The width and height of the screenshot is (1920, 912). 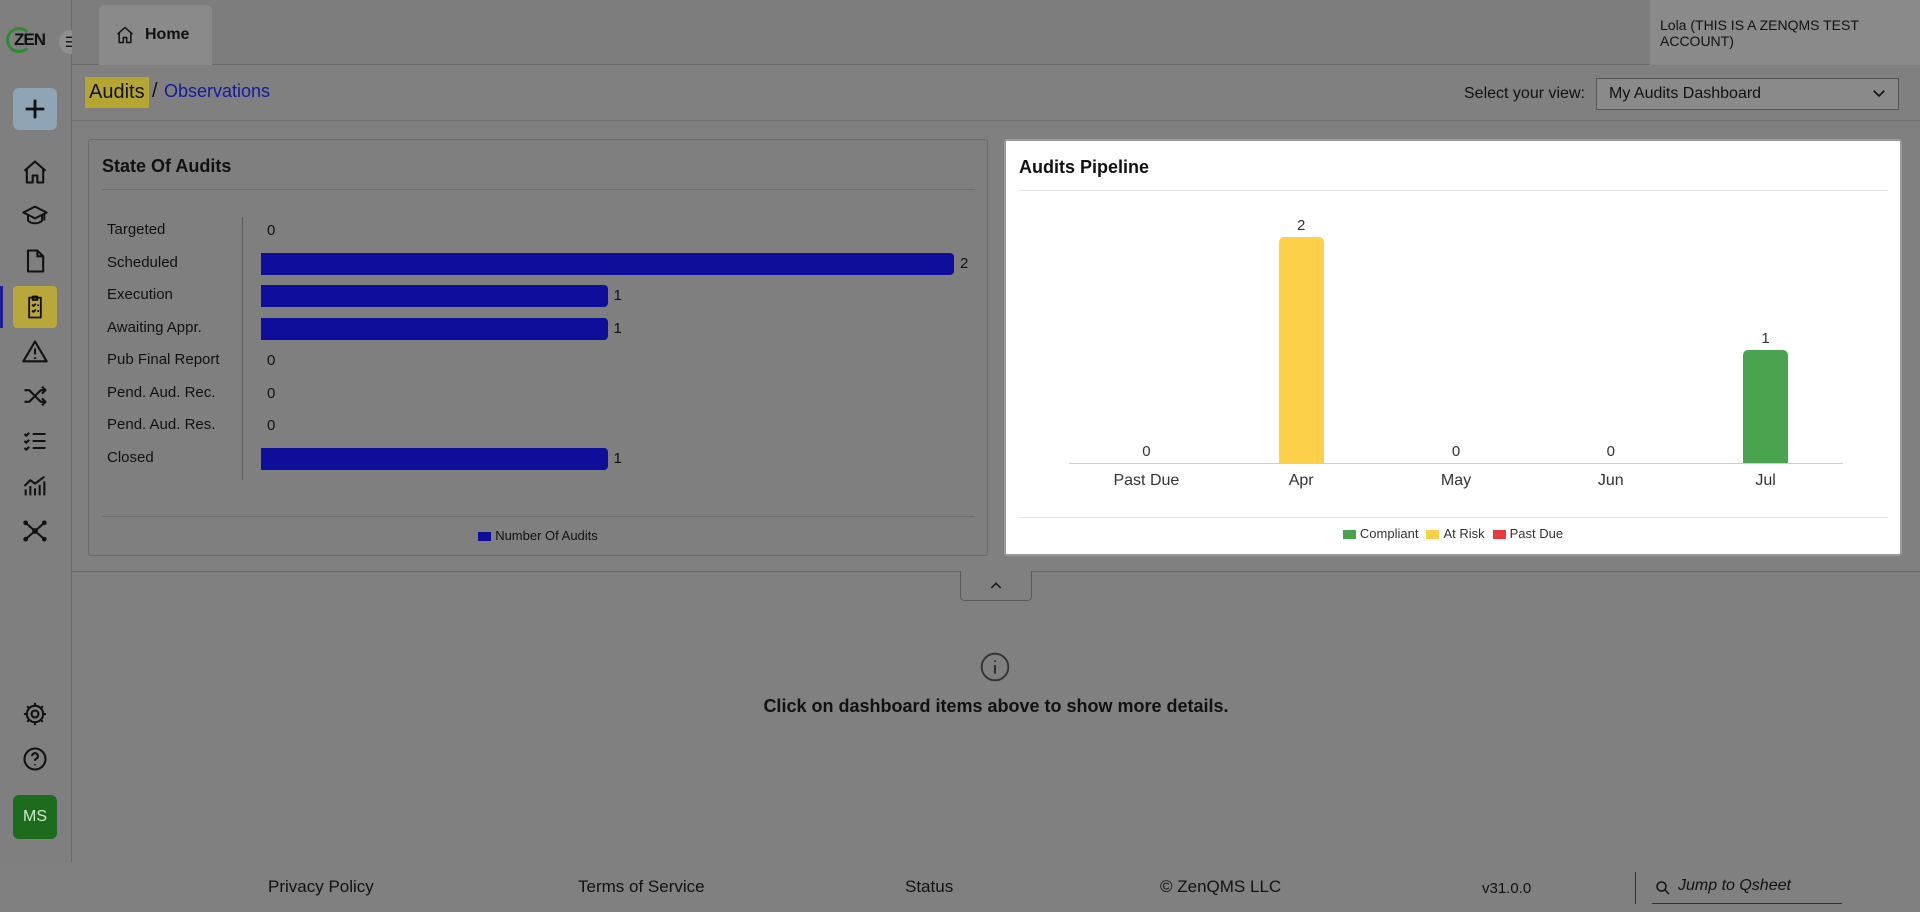 I want to click on status-link: Status, so click(x=929, y=887).